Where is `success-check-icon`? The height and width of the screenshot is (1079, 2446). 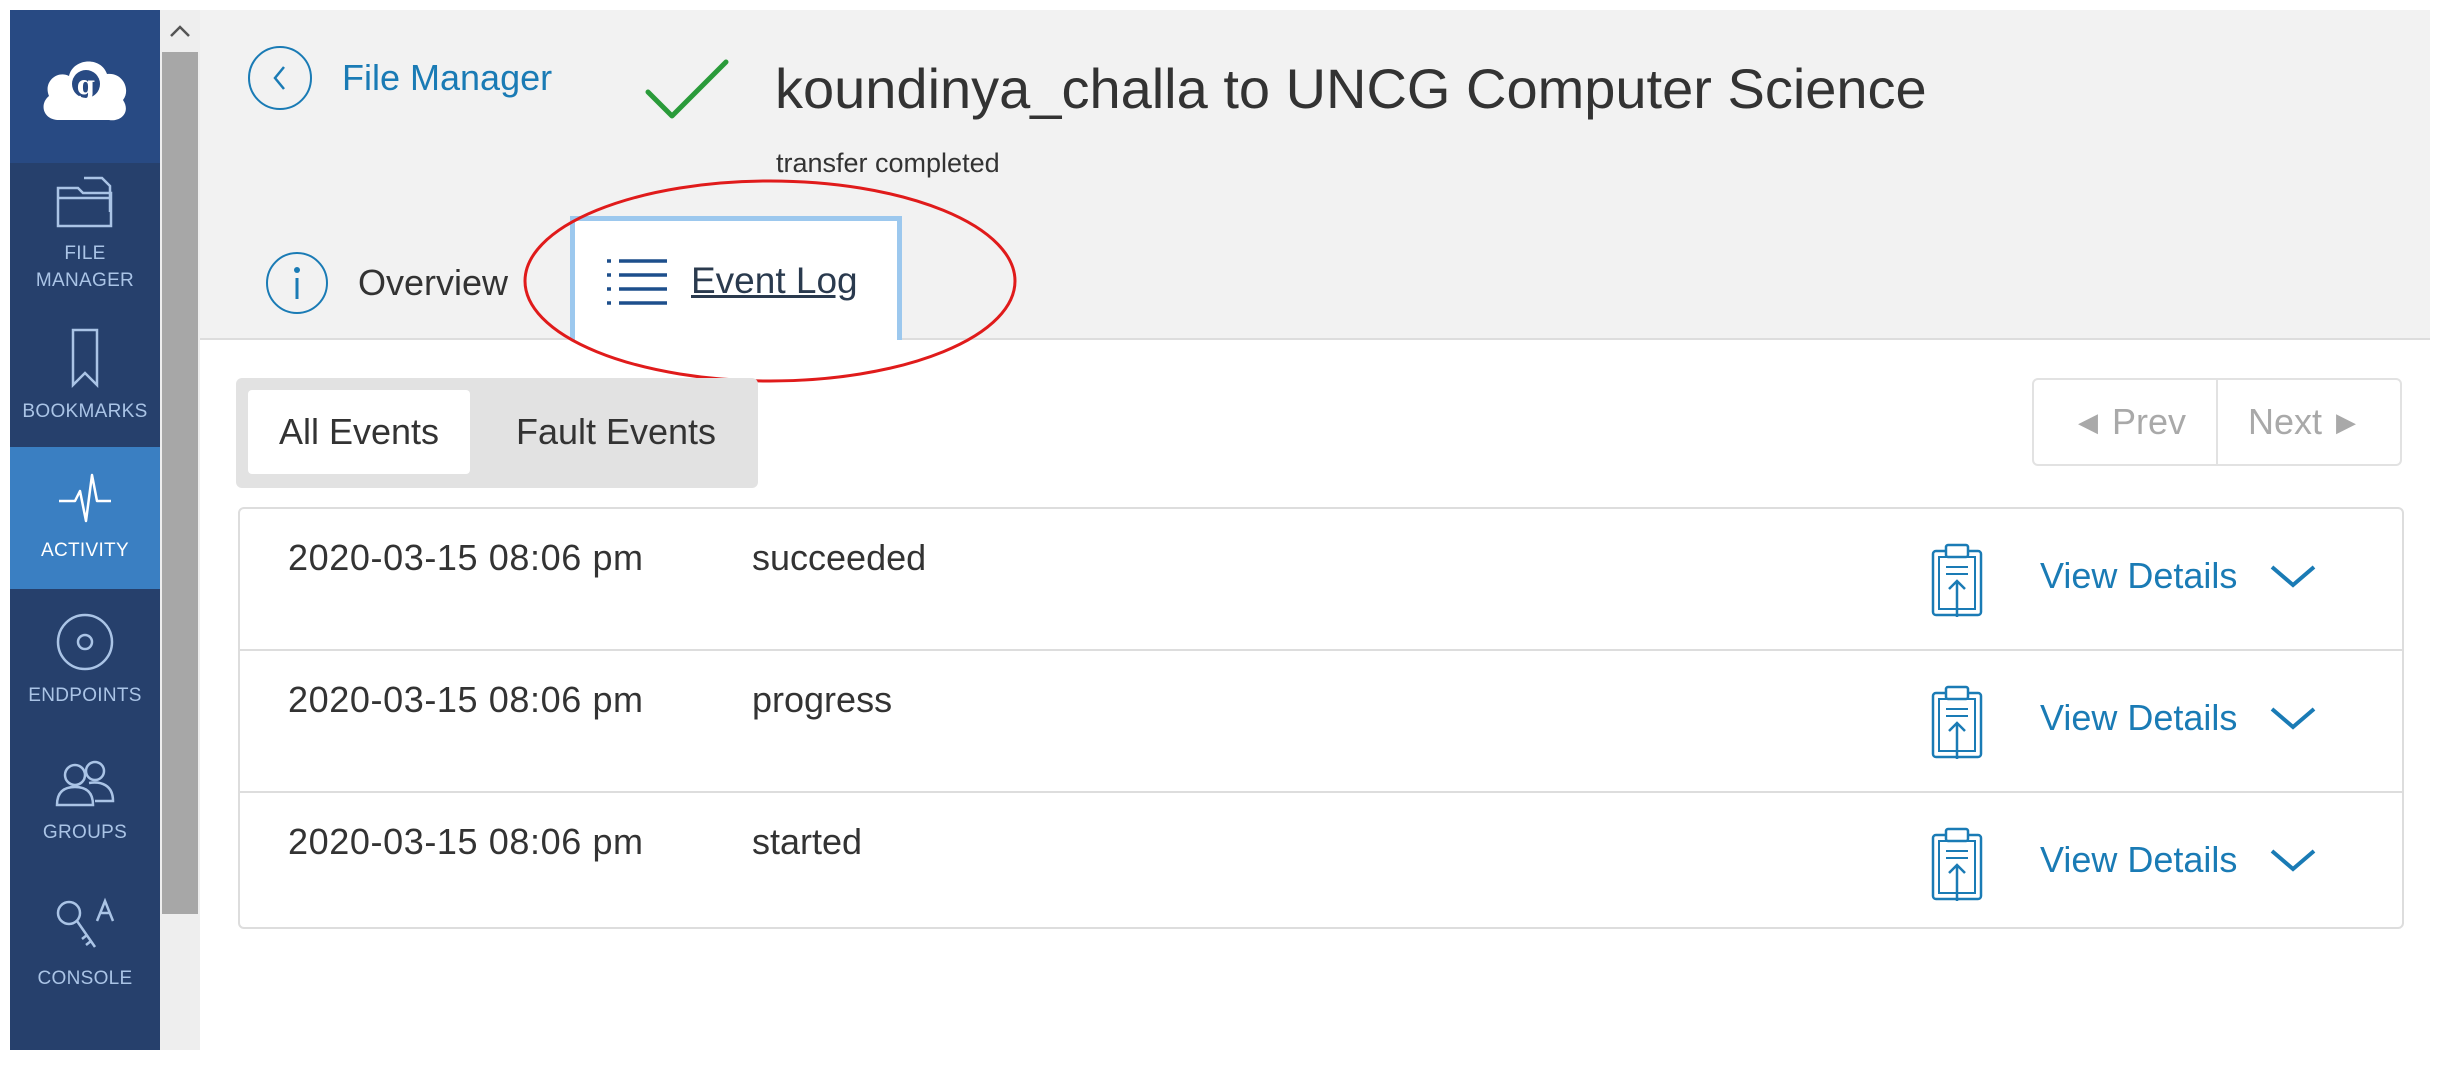
success-check-icon is located at coordinates (687, 89).